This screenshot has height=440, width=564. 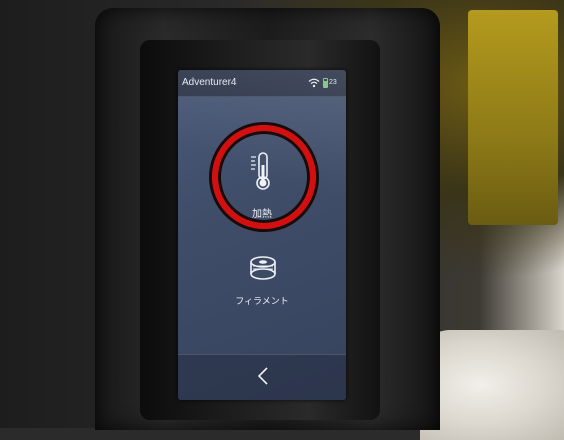 I want to click on bottom-nav-bar, so click(x=262, y=377).